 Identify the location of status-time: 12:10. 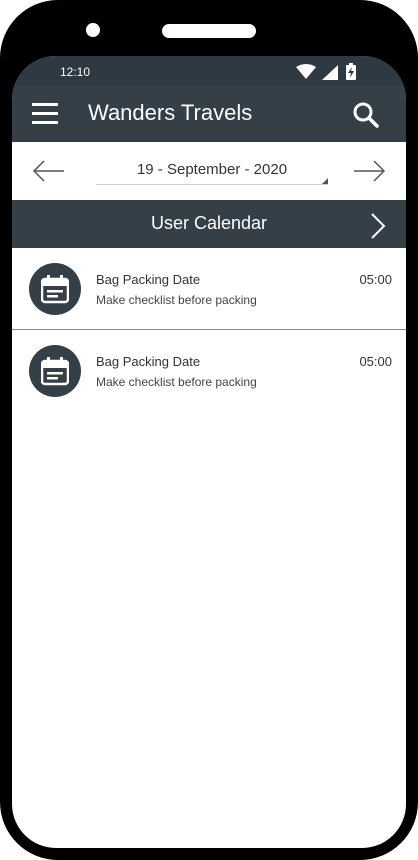
(75, 72).